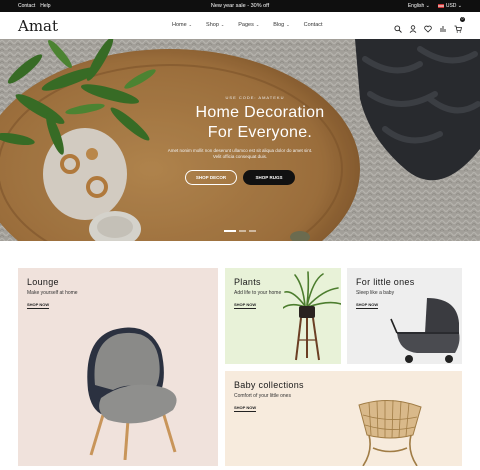 Image resolution: width=480 pixels, height=470 pixels. What do you see at coordinates (398, 26) in the screenshot?
I see `search-icon` at bounding box center [398, 26].